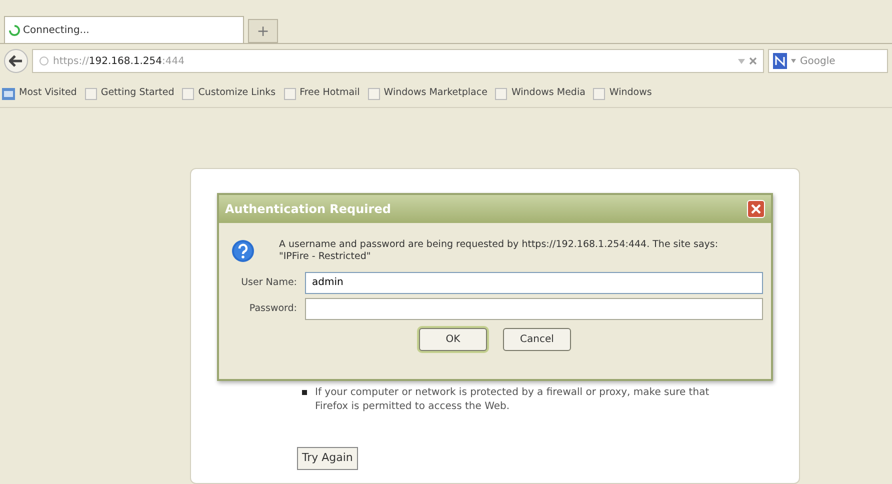 The height and width of the screenshot is (484, 892). What do you see at coordinates (129, 93) in the screenshot?
I see `bookmark-item: Getting Started` at bounding box center [129, 93].